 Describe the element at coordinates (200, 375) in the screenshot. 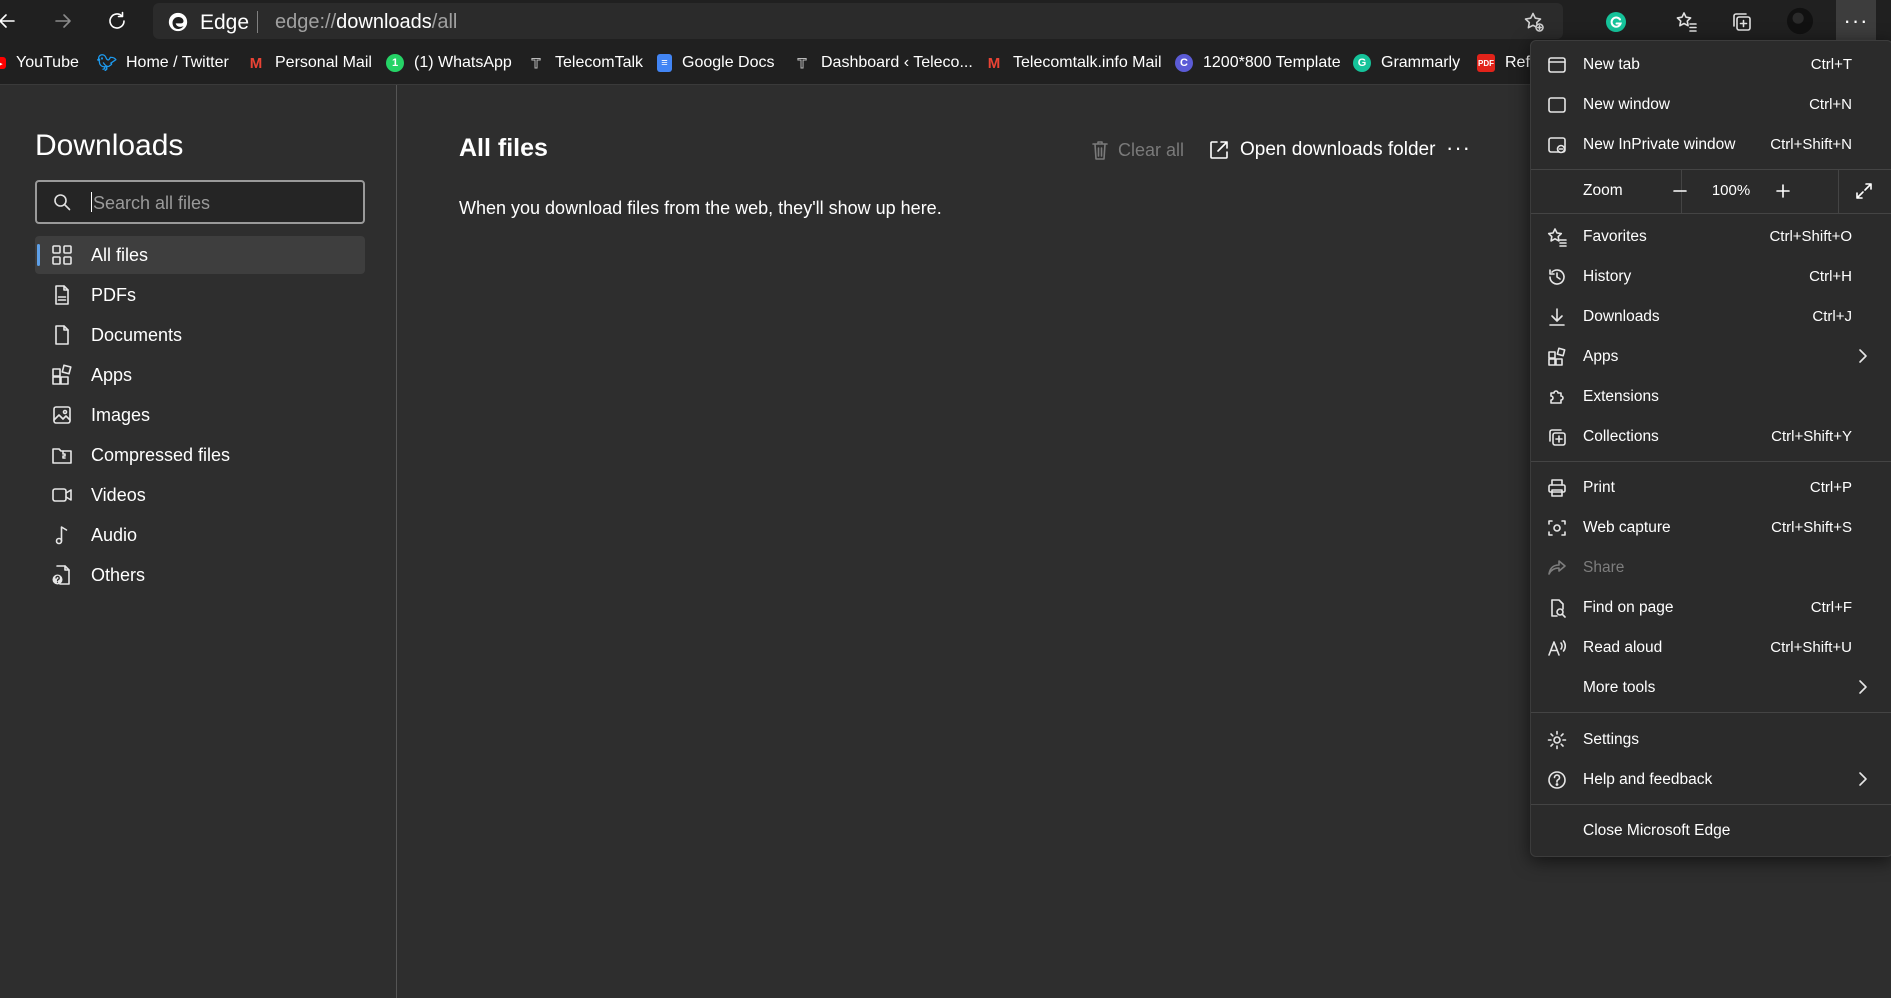

I see `nav-apps: Apps` at that location.